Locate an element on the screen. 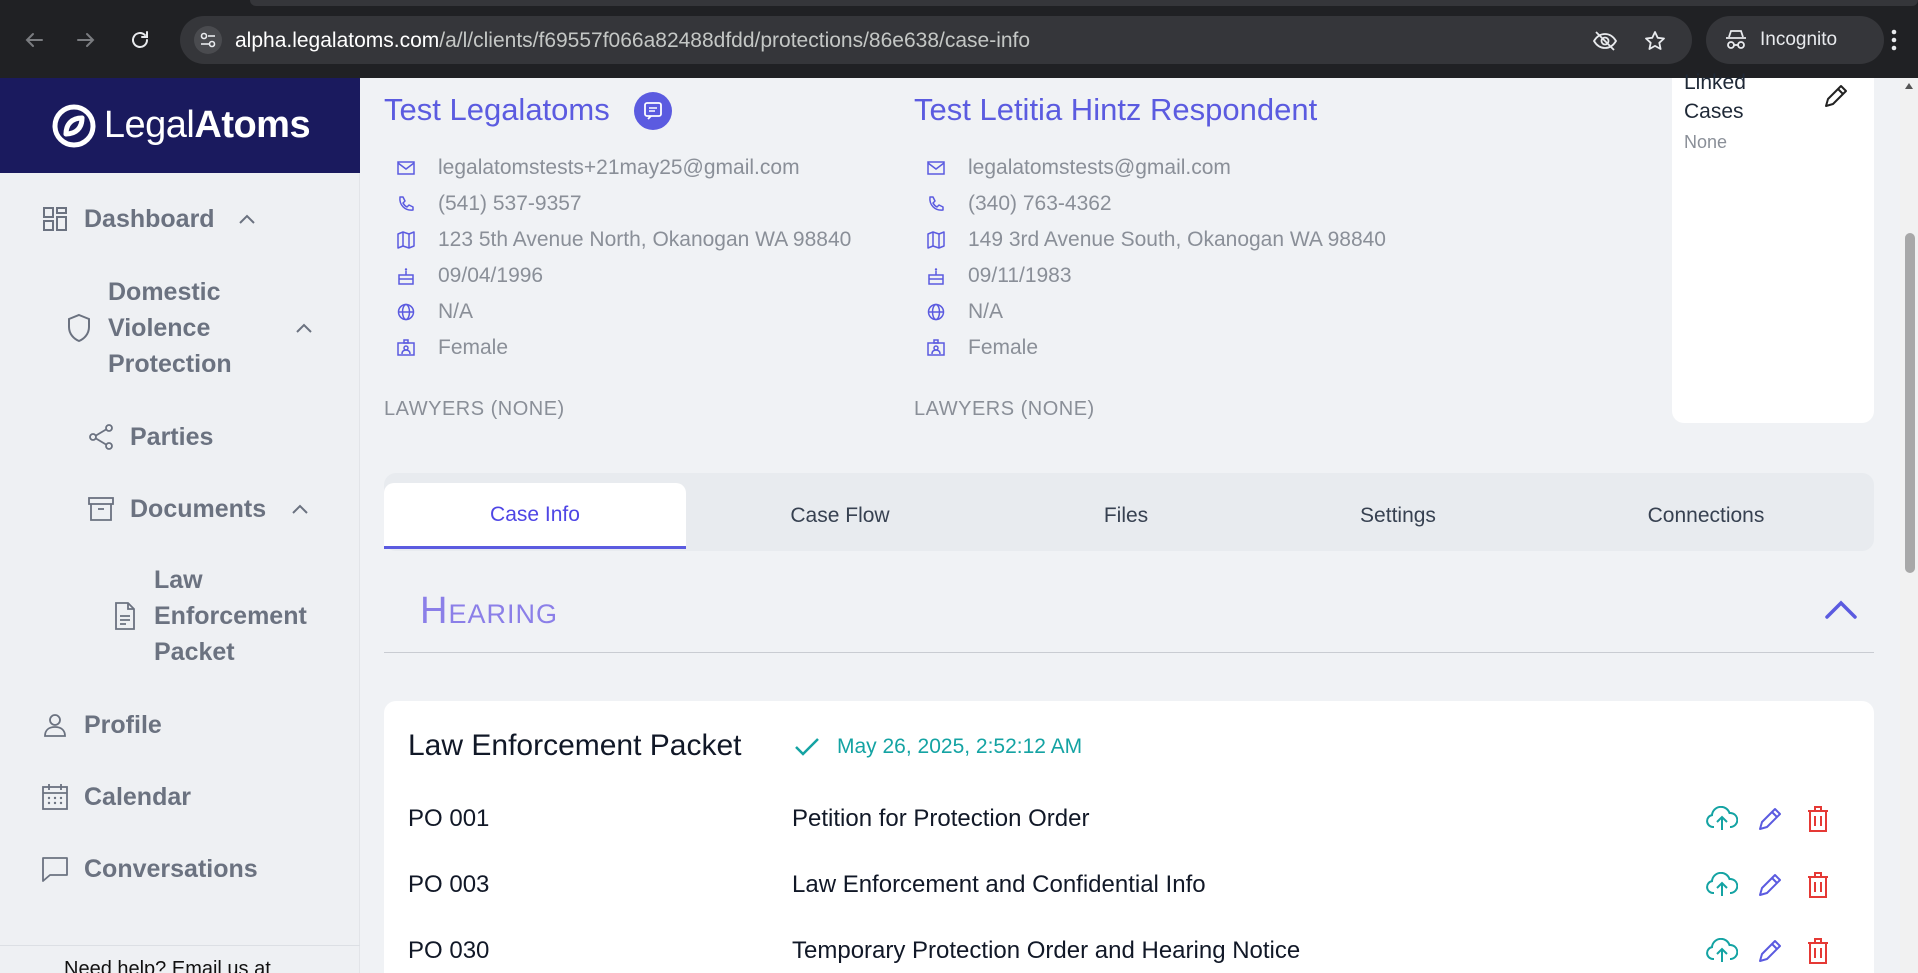 The width and height of the screenshot is (1918, 973). message-button is located at coordinates (653, 111).